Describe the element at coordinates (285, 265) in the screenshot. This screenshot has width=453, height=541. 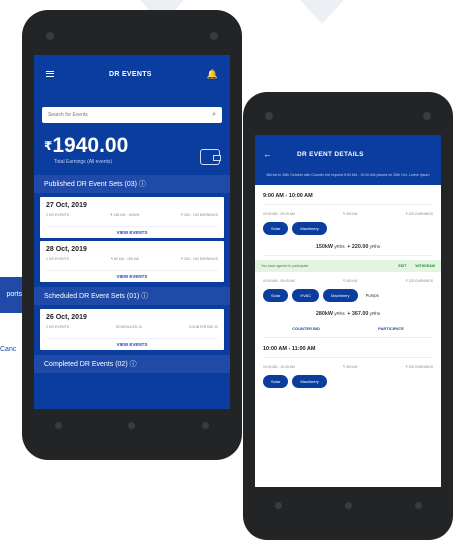
I see `participation-status: You have agreed to participate` at that location.